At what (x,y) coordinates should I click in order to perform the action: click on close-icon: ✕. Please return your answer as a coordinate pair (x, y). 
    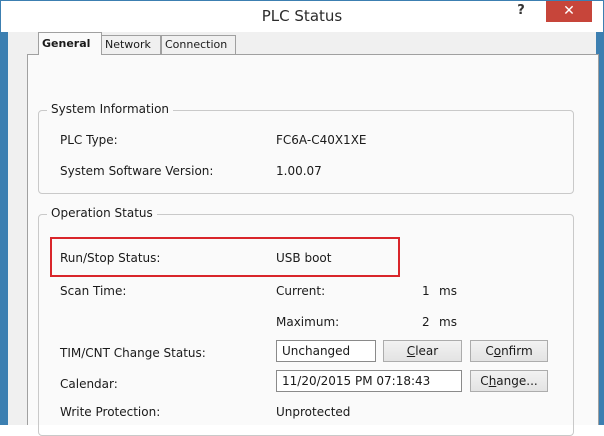
    Looking at the image, I should click on (569, 11).